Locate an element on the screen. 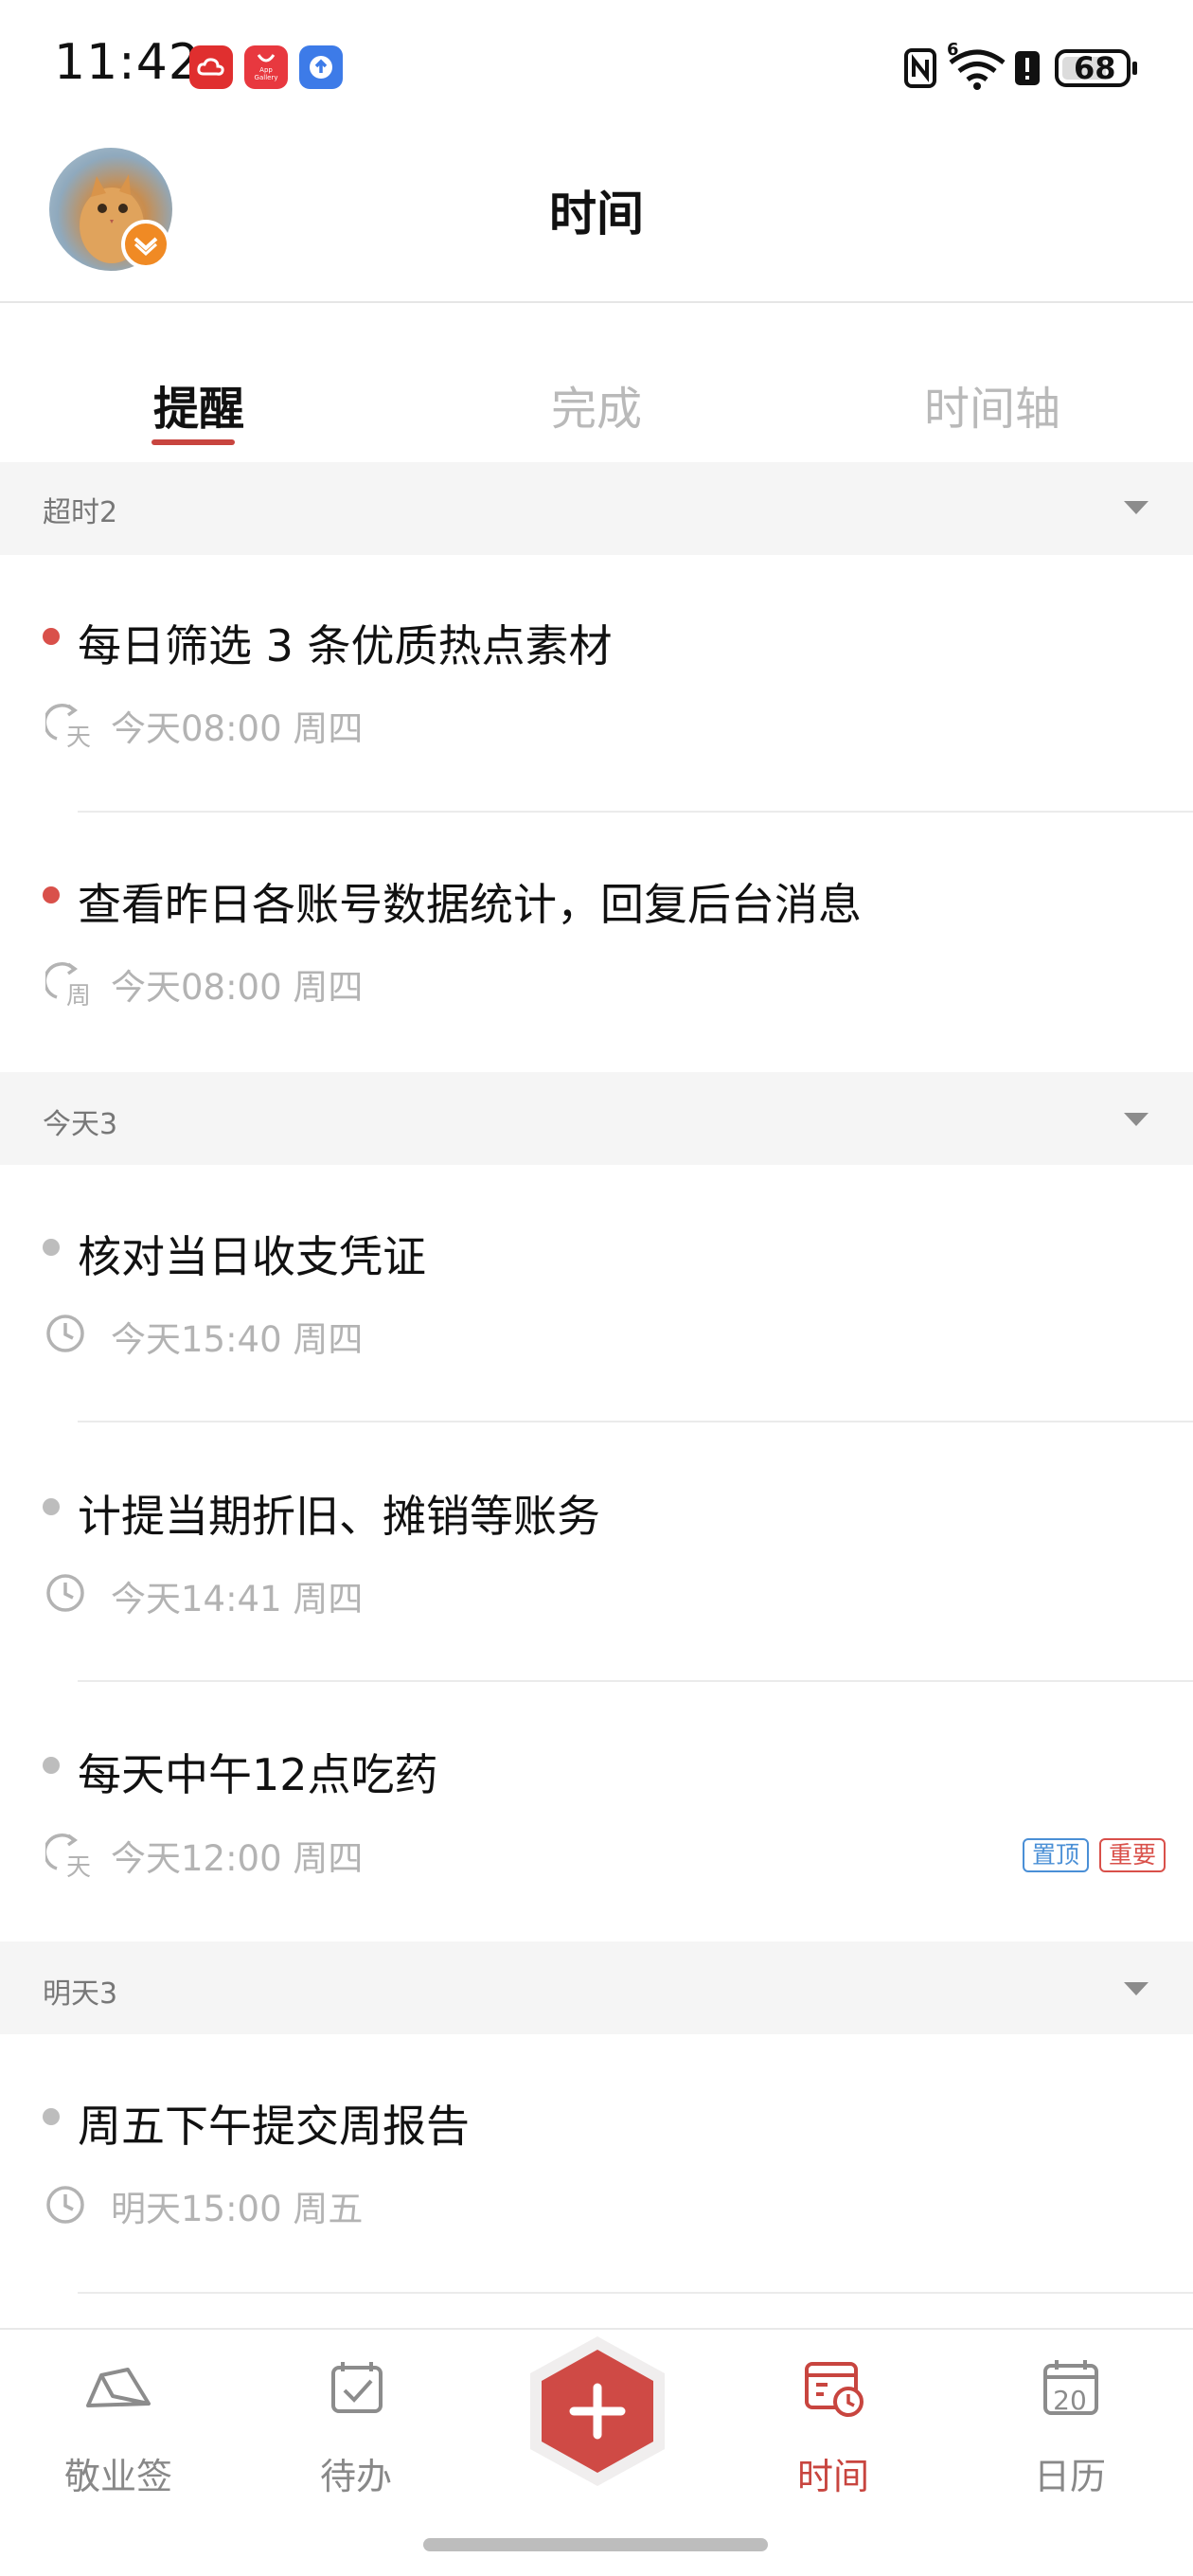 The image size is (1193, 2576). memo-note-icon is located at coordinates (118, 2387).